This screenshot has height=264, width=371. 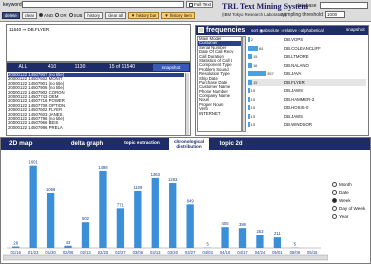 I want to click on frequency-label: DB.HOSIS-0, so click(x=296, y=107).